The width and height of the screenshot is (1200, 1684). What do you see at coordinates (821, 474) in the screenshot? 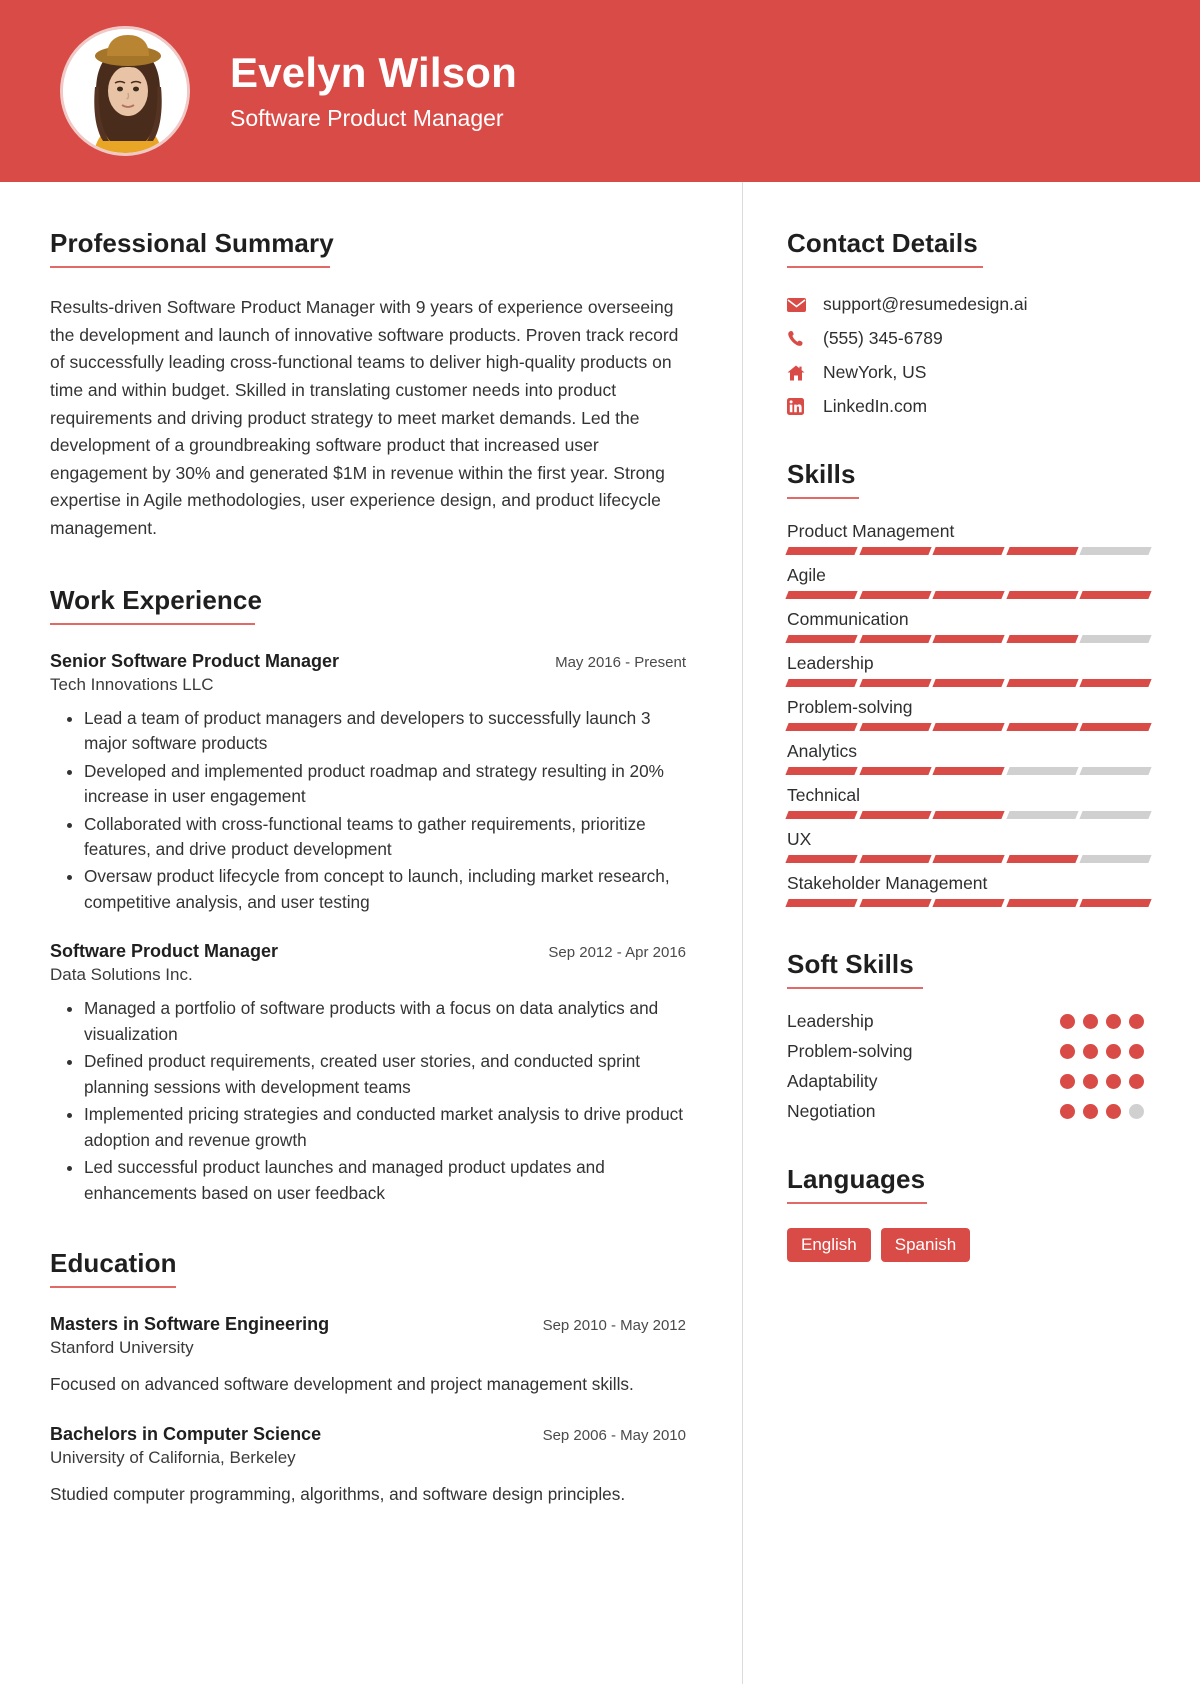
I see `section-heading-skills: Skills` at bounding box center [821, 474].